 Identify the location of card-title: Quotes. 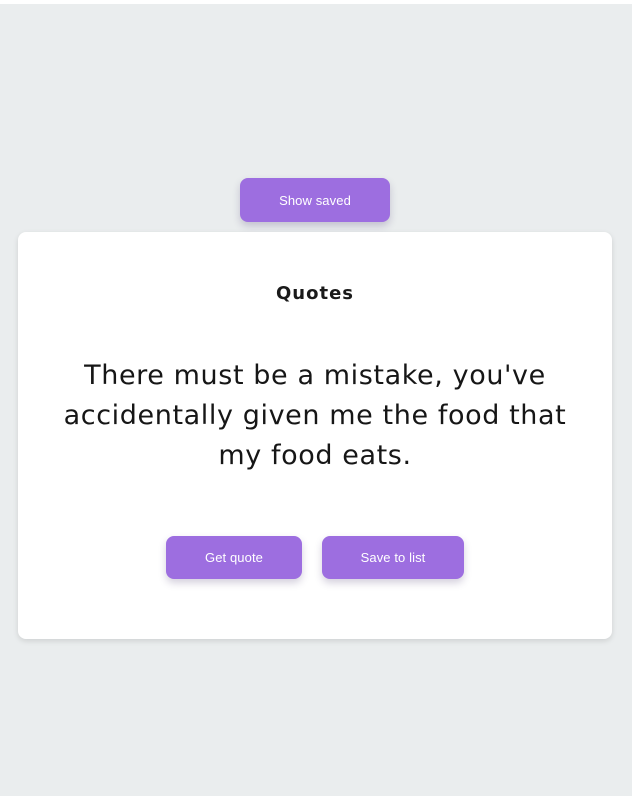
(314, 293).